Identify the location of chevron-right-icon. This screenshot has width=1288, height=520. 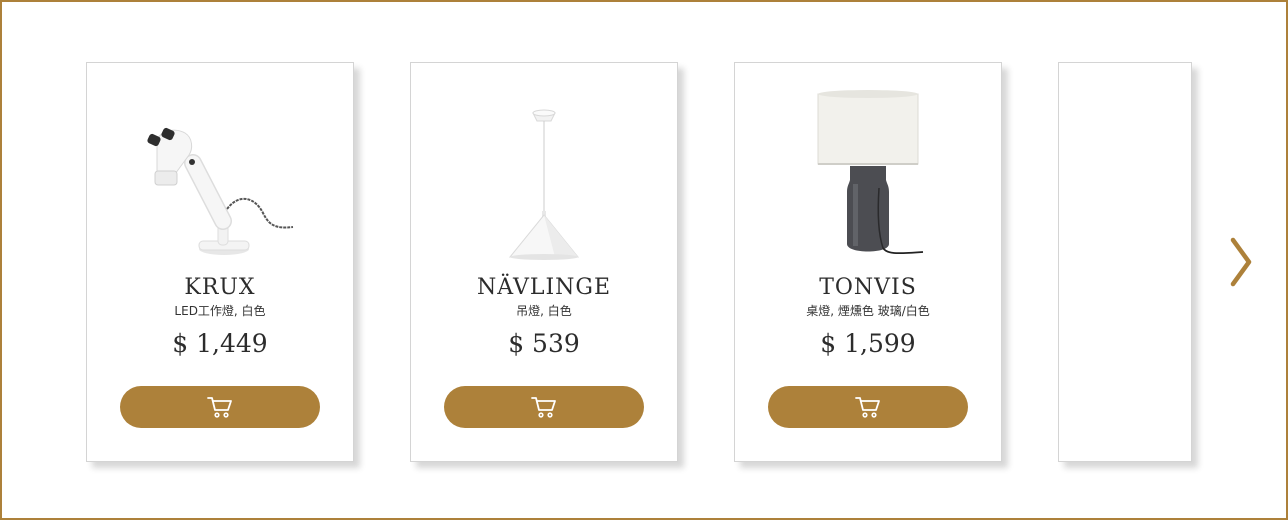
(1241, 262).